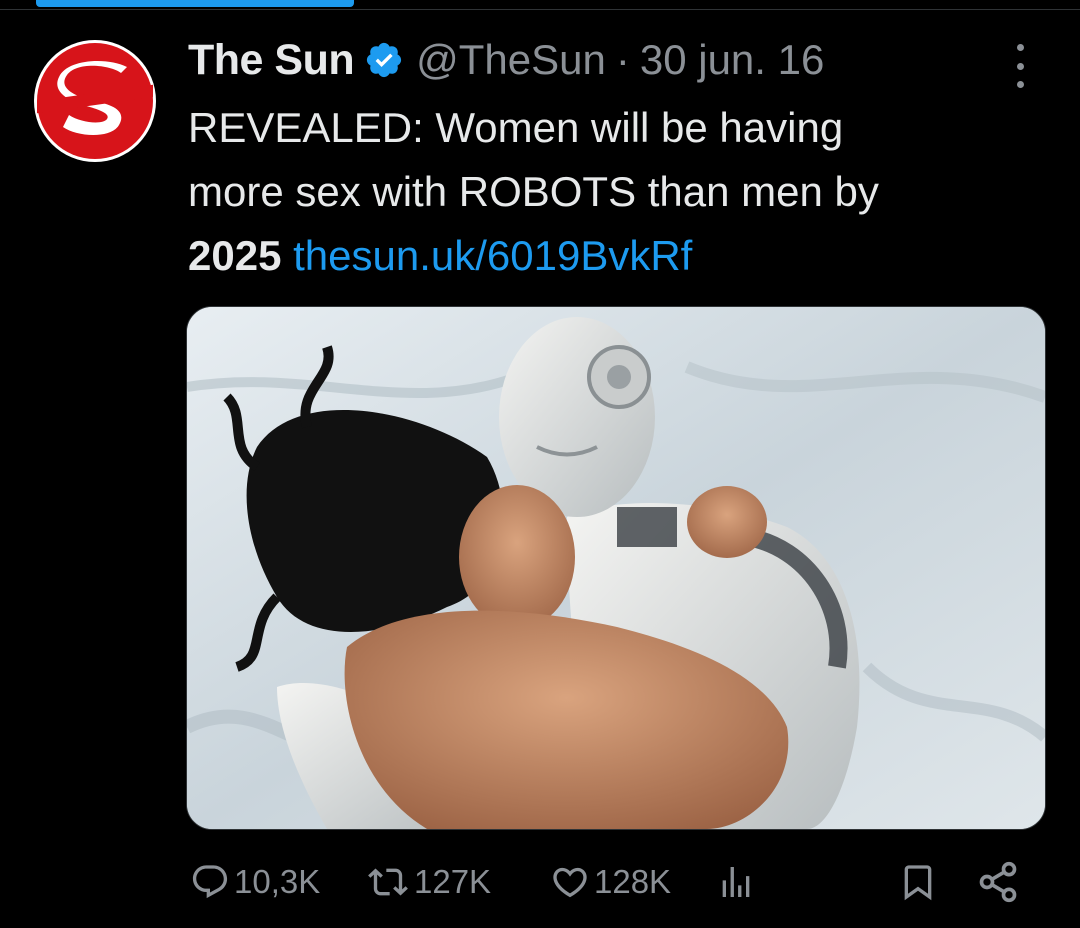 Image resolution: width=1080 pixels, height=928 pixels. I want to click on views-icon, so click(736, 882).